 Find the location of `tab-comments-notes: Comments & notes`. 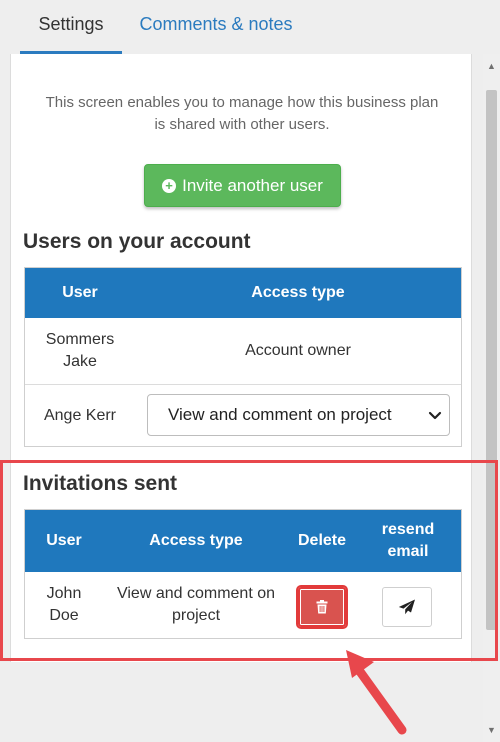

tab-comments-notes: Comments & notes is located at coordinates (216, 27).